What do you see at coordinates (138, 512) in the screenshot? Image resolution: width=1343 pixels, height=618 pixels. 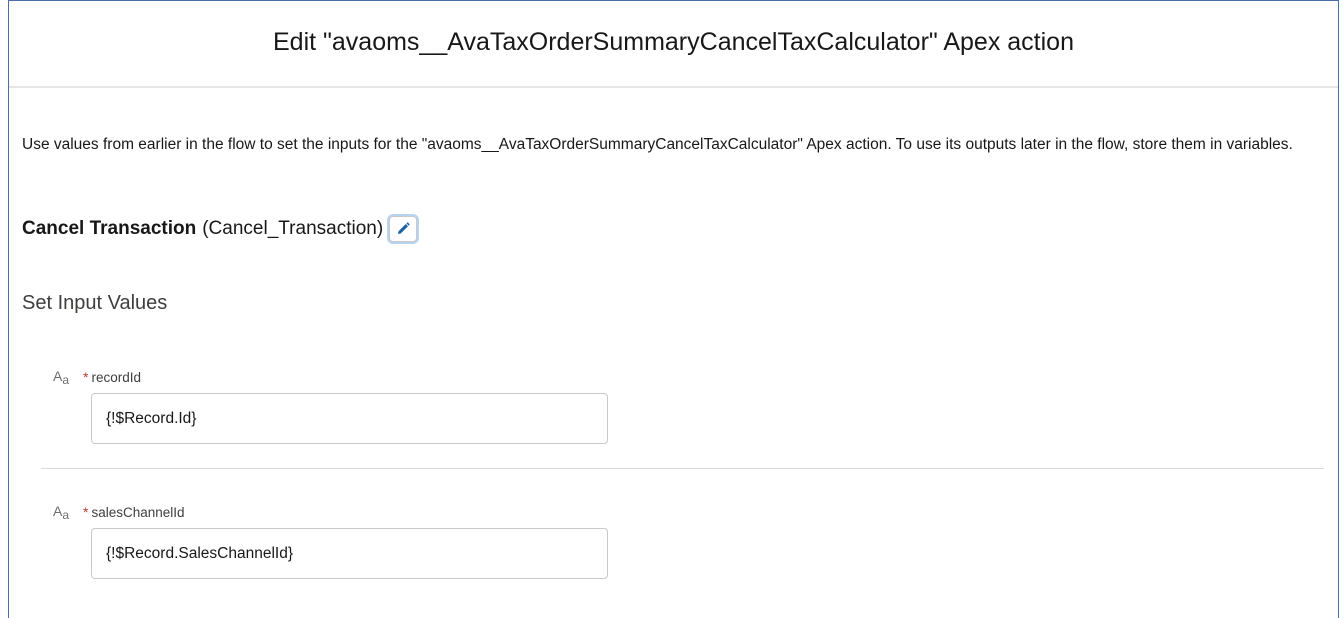 I see `param-label: salesChannelId` at bounding box center [138, 512].